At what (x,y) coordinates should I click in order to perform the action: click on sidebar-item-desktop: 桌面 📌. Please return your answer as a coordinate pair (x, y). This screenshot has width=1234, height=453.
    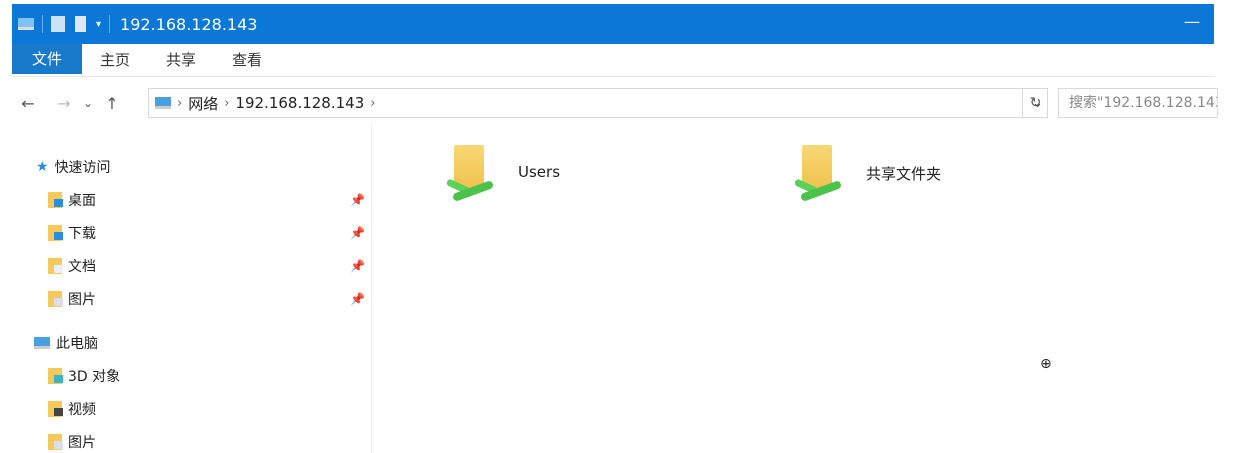
    Looking at the image, I should click on (208, 200).